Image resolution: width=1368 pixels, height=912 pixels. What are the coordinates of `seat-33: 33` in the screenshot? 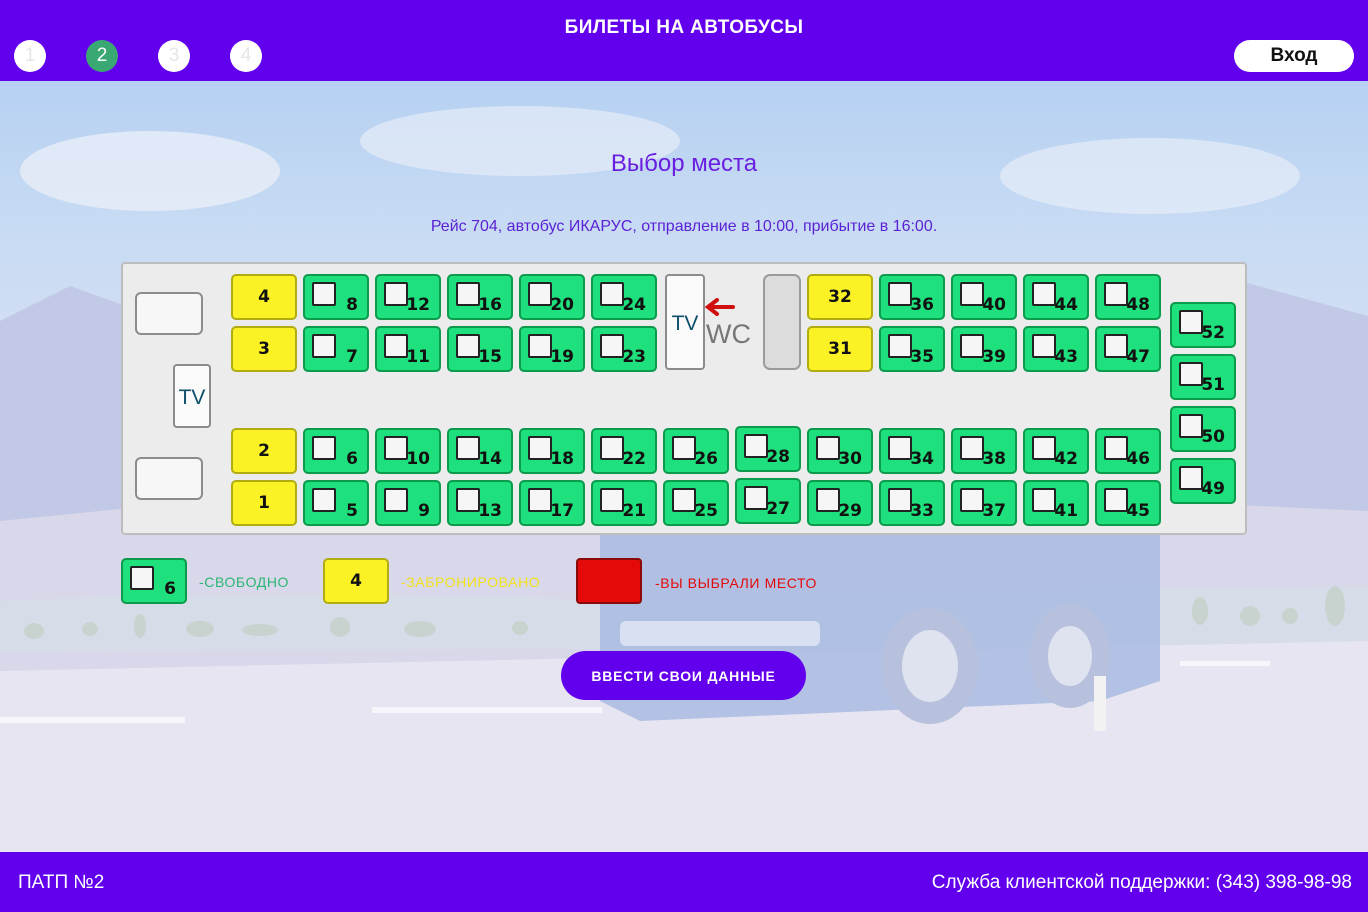 It's located at (912, 503).